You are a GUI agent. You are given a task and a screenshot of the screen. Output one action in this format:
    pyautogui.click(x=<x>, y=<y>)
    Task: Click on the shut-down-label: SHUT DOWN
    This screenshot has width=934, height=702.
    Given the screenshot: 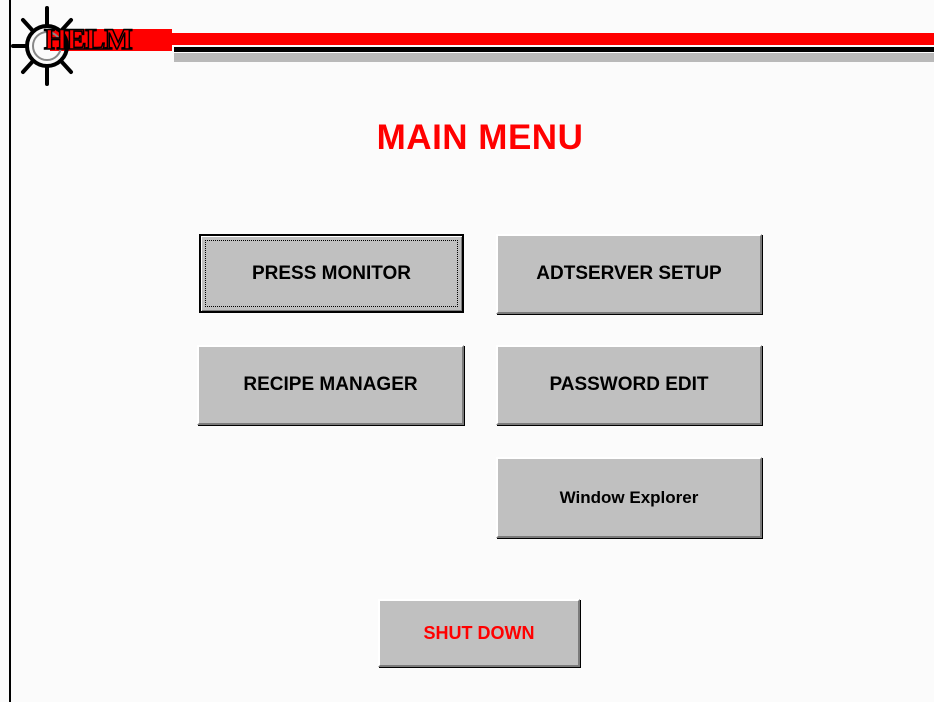 What is the action you would take?
    pyautogui.click(x=479, y=632)
    